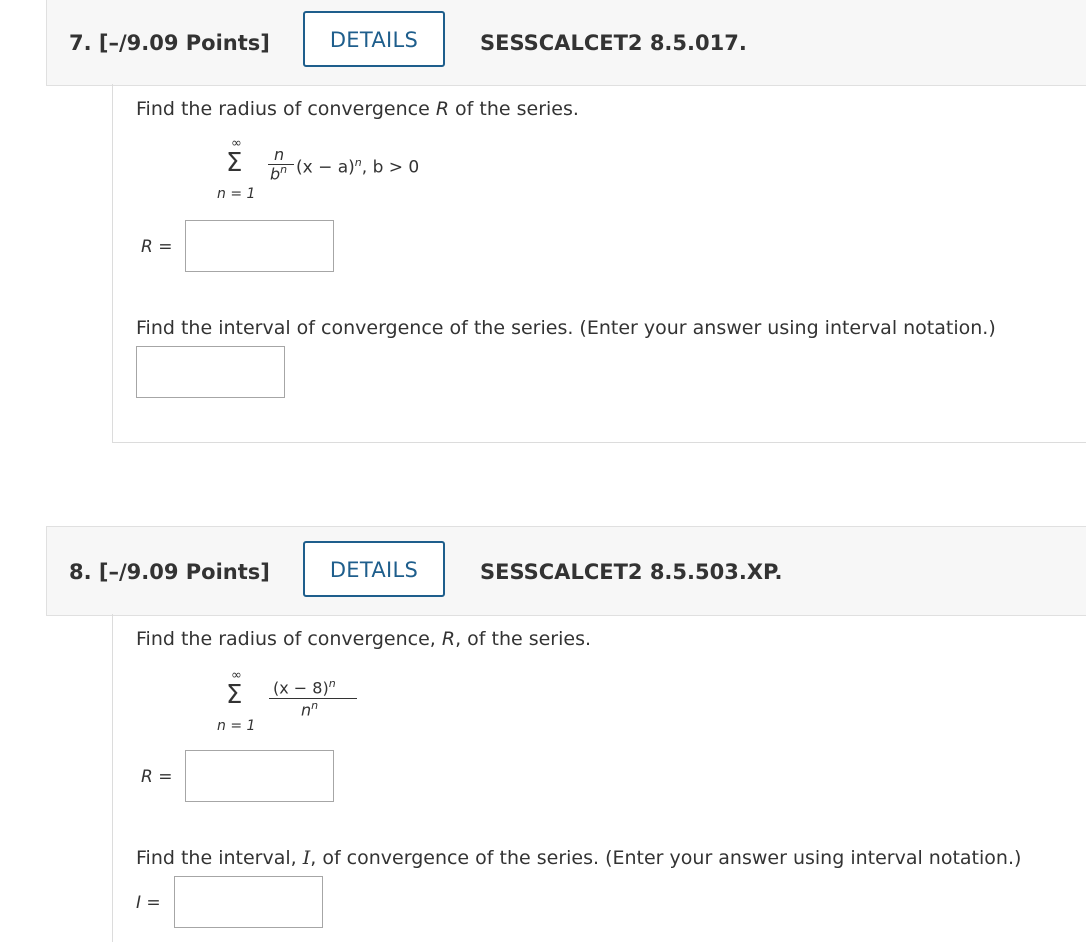 Image resolution: width=1086 pixels, height=942 pixels. Describe the element at coordinates (157, 247) in the screenshot. I see `question-7-radius-label: R =` at that location.